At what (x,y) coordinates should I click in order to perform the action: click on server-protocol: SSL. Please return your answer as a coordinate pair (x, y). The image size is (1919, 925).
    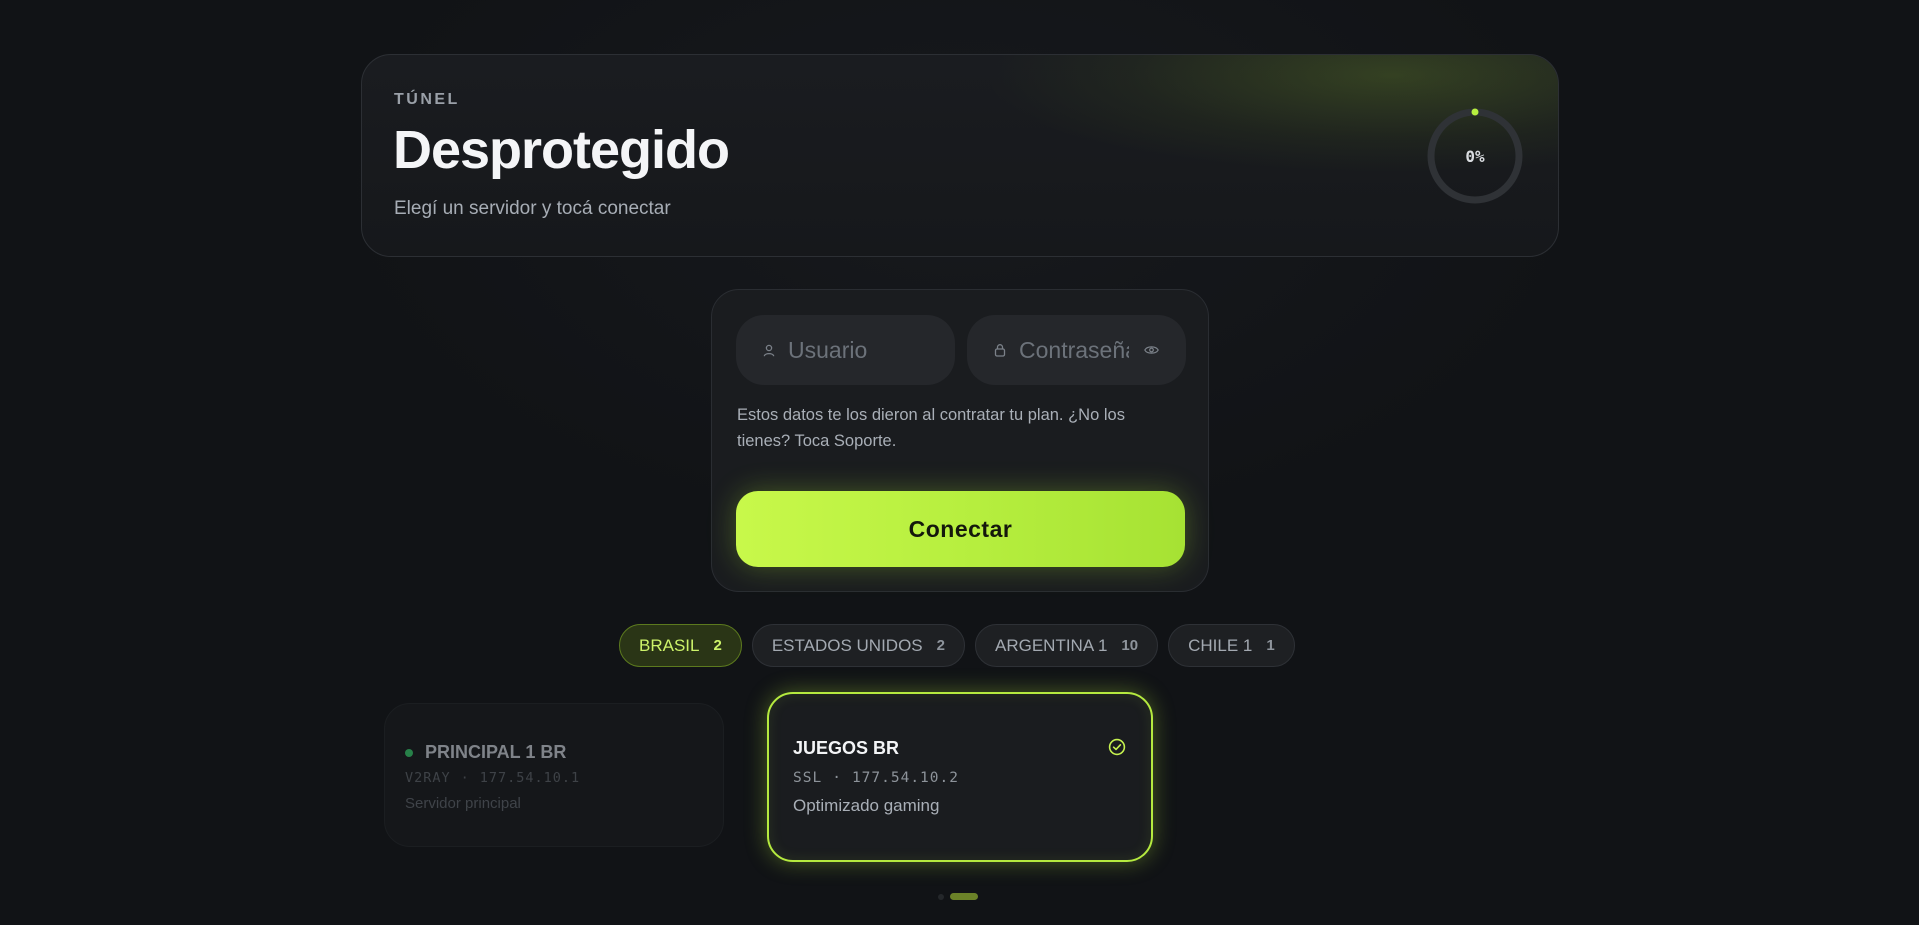
    Looking at the image, I should click on (808, 778).